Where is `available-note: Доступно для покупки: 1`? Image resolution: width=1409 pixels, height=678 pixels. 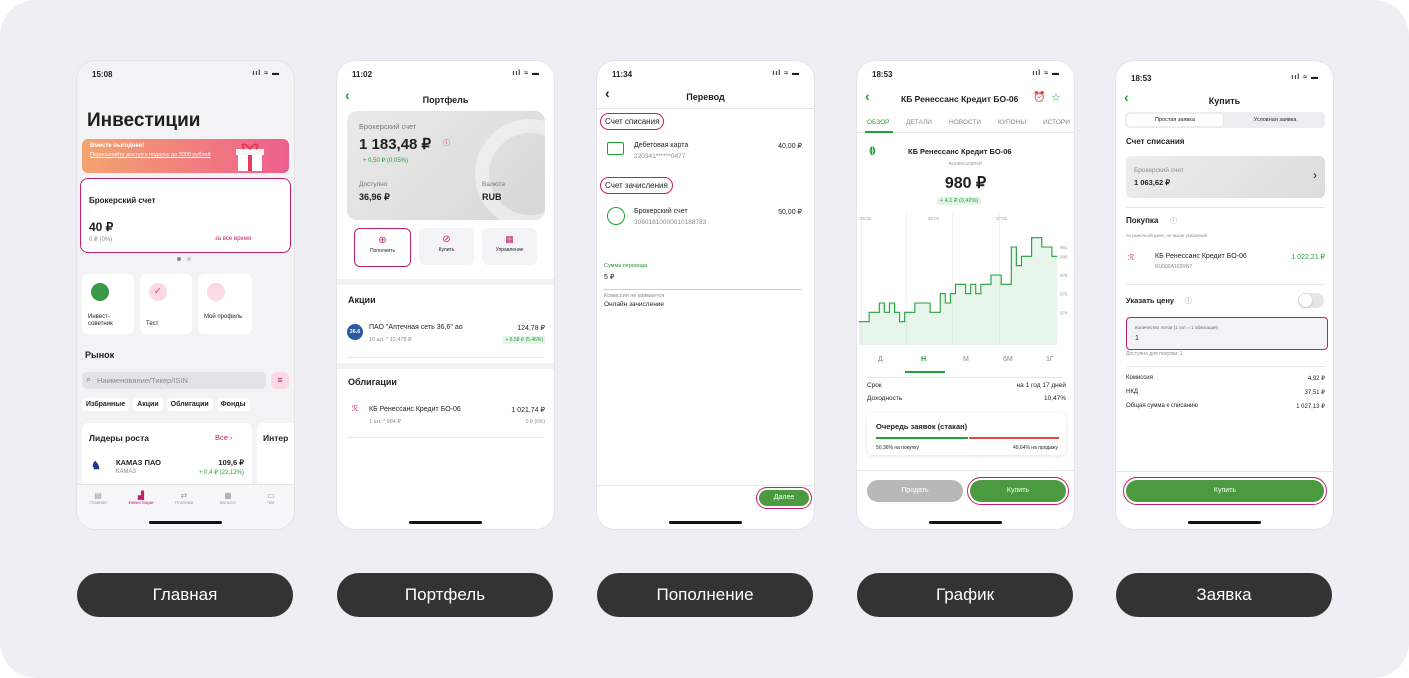
available-note: Доступно для покупки: 1 is located at coordinates (1154, 354).